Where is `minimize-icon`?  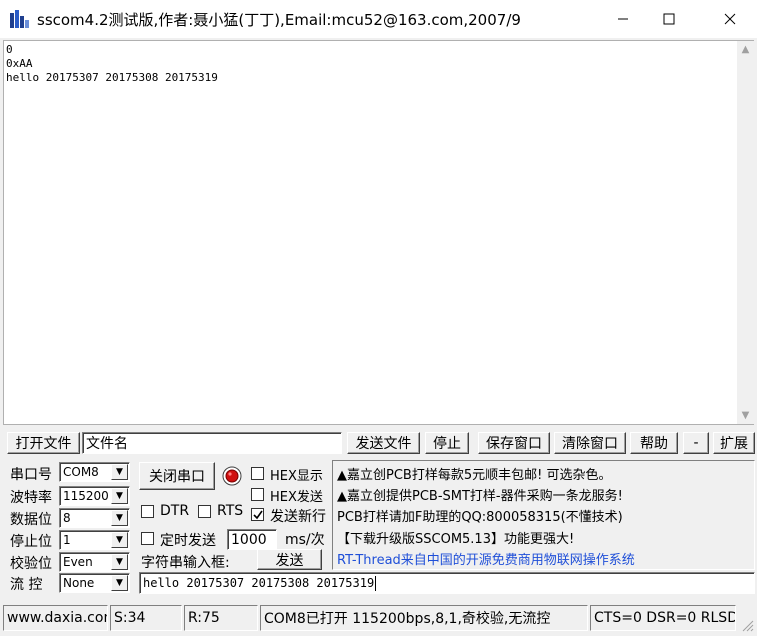 minimize-icon is located at coordinates (623, 19).